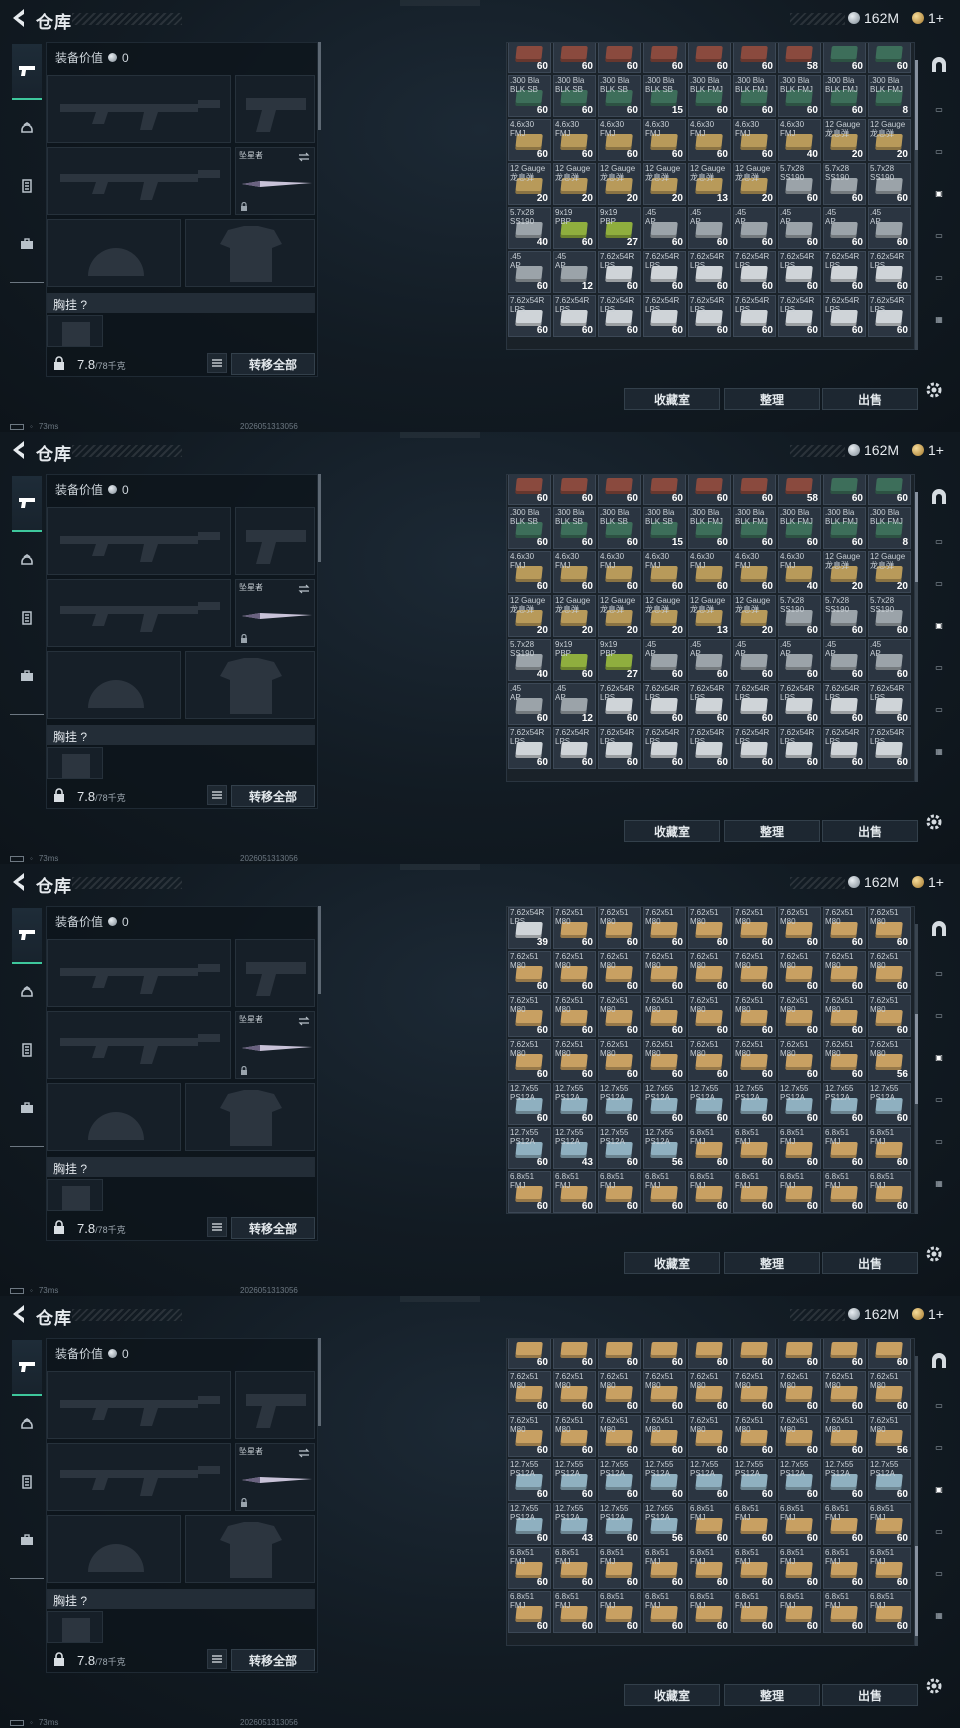 The image size is (960, 1728). What do you see at coordinates (672, 1263) in the screenshot?
I see `collection-room-button: 收藏室` at bounding box center [672, 1263].